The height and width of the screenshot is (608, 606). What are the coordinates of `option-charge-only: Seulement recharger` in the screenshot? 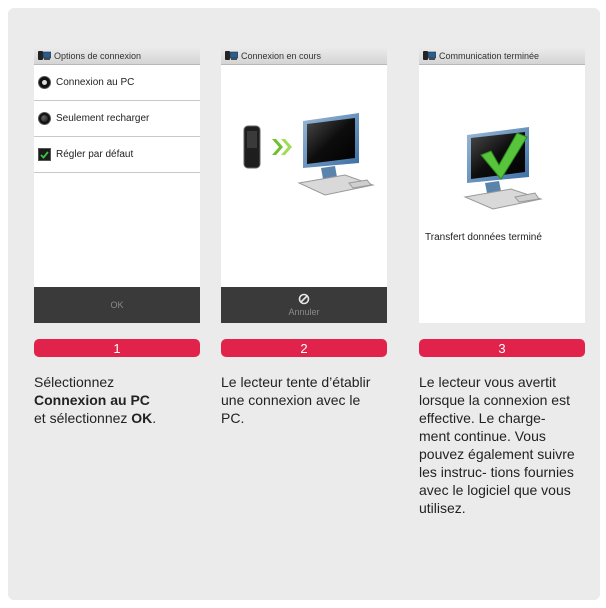 It's located at (117, 119).